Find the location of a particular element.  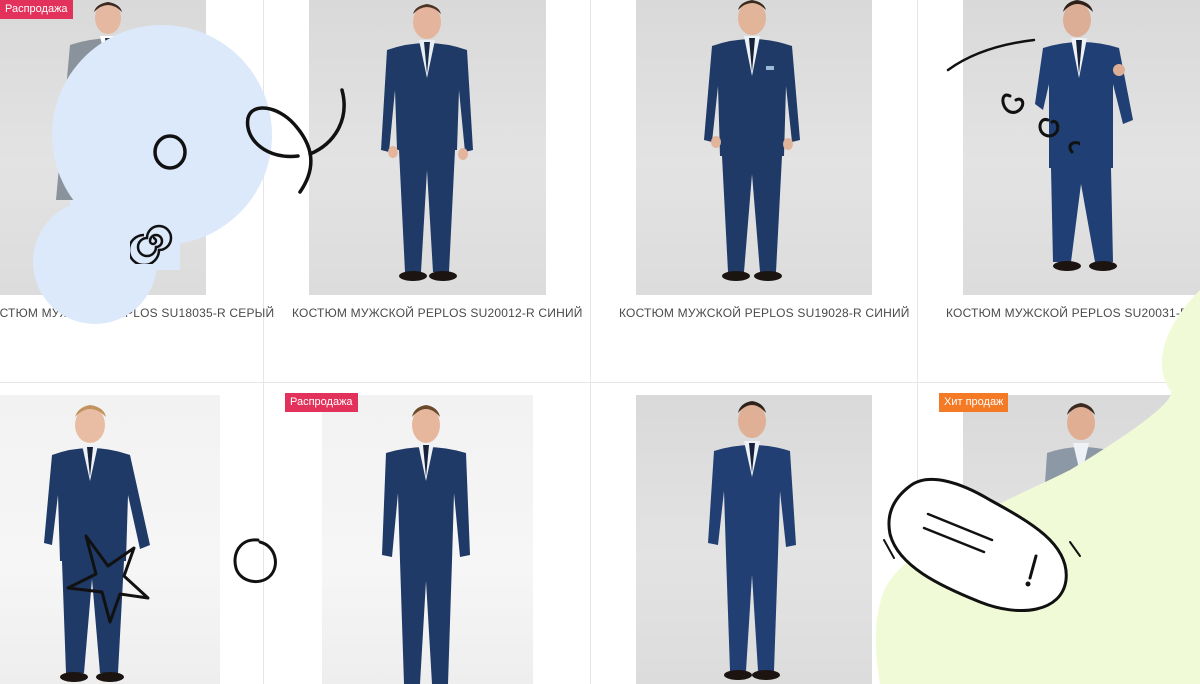

product-card: Хит продаж is located at coordinates (1059, 533).